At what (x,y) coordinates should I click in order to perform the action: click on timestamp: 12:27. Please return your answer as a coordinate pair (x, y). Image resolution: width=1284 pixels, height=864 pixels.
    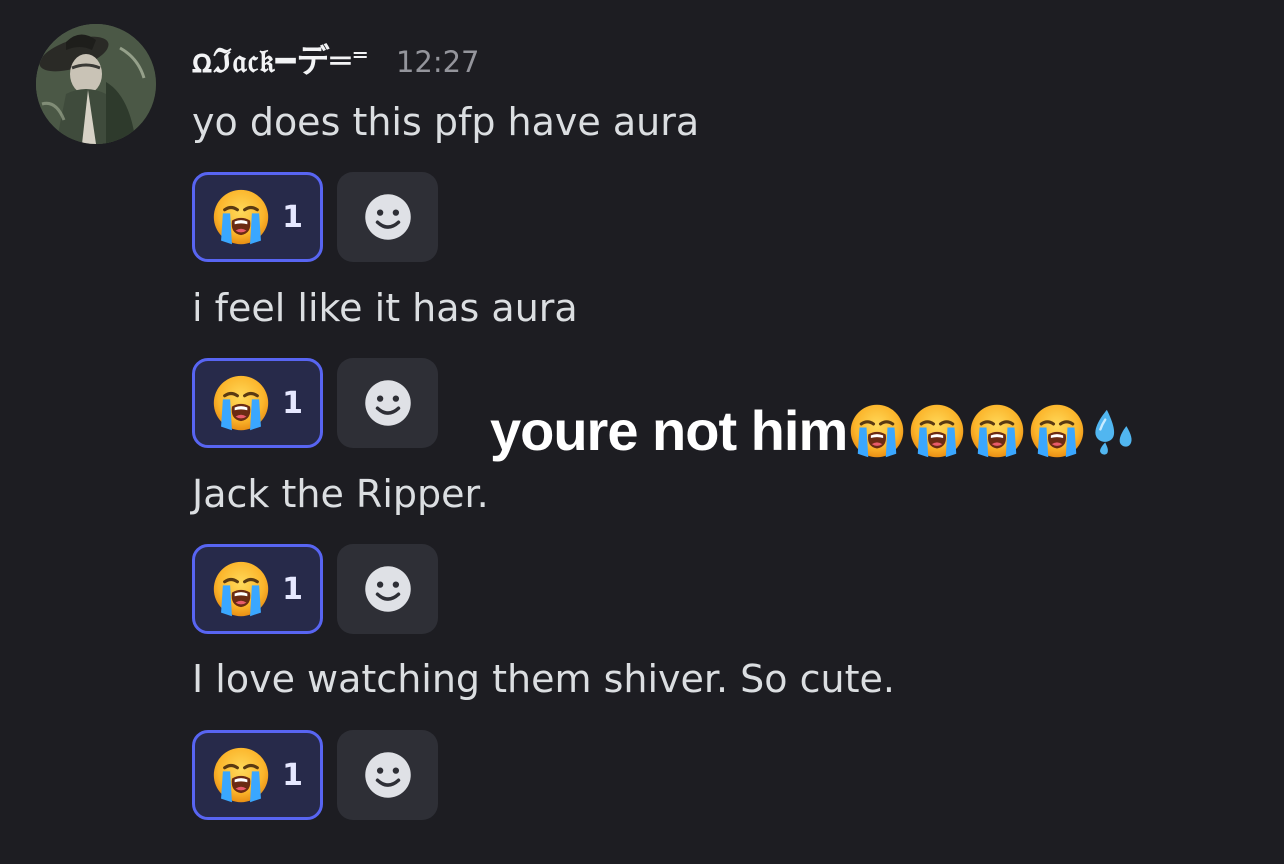
    Looking at the image, I should click on (438, 62).